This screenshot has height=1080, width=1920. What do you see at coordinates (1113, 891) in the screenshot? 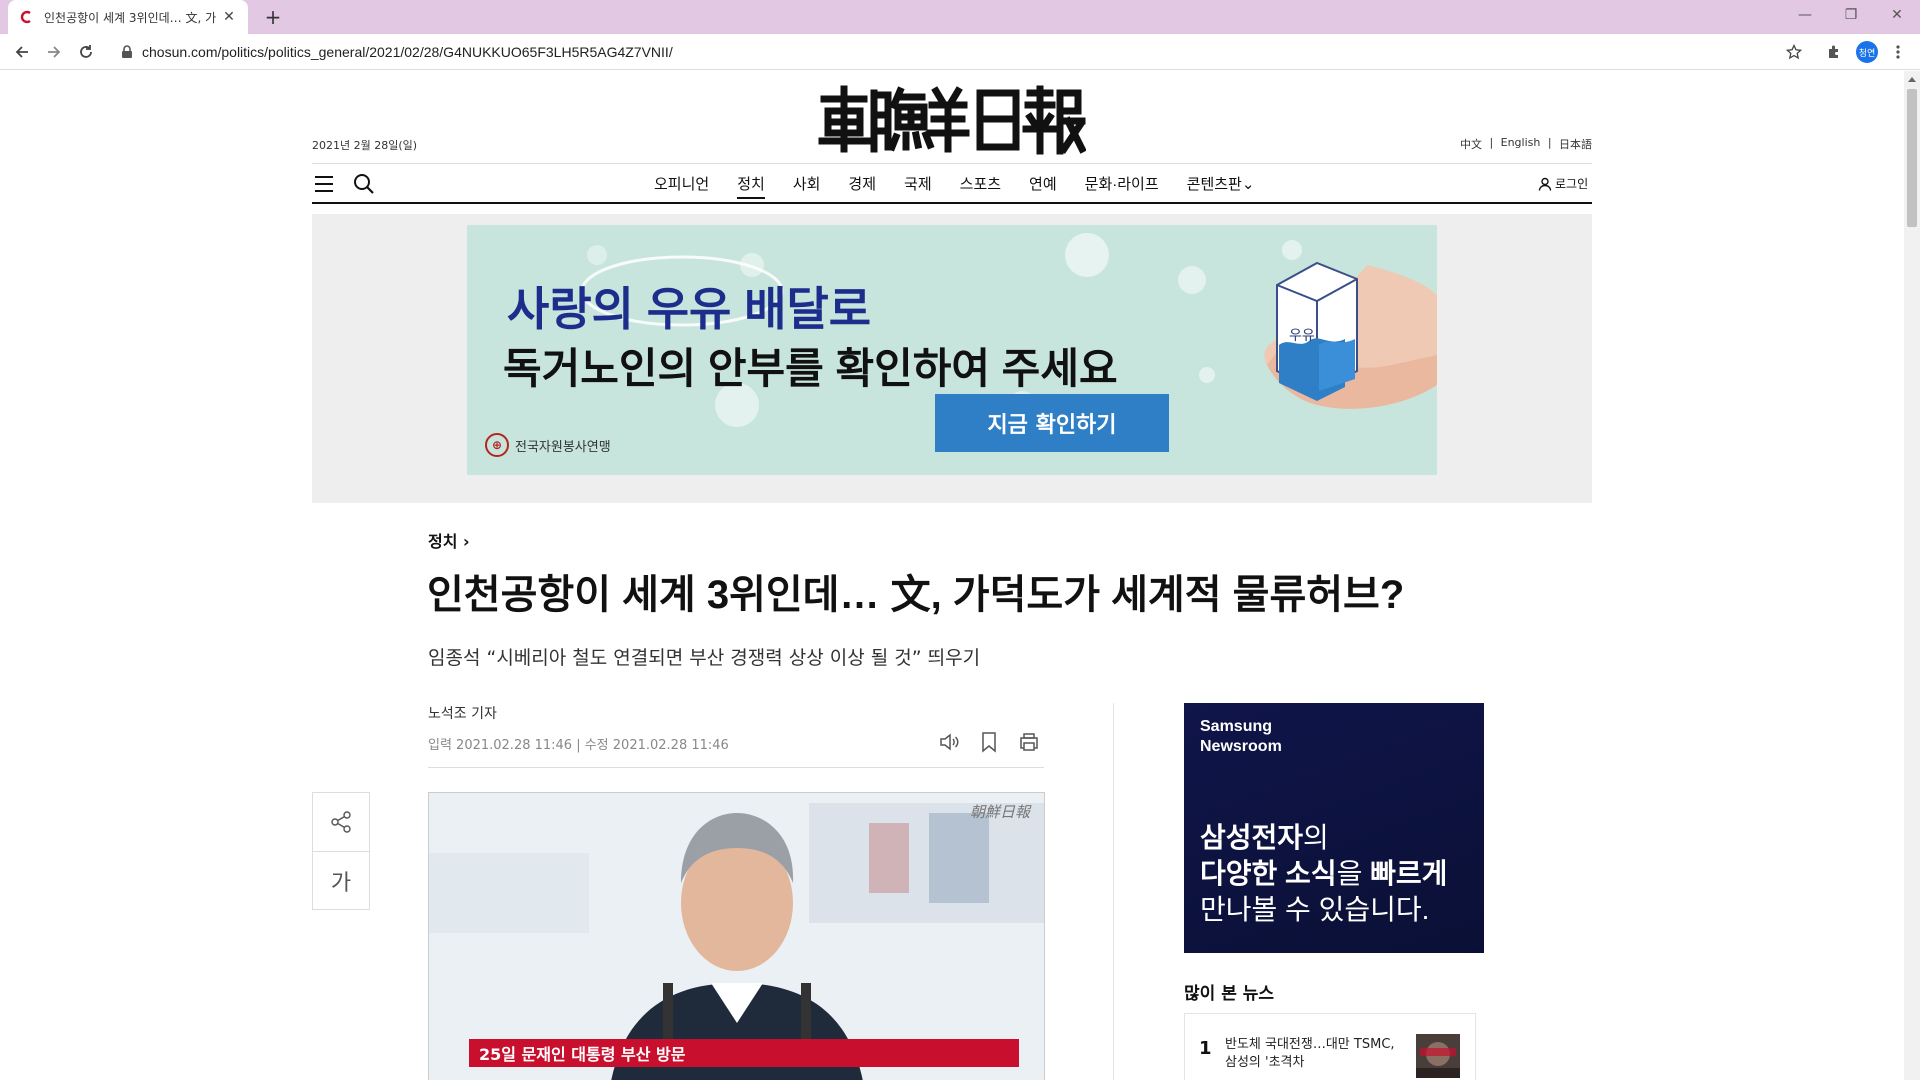
I see `column-divider` at bounding box center [1113, 891].